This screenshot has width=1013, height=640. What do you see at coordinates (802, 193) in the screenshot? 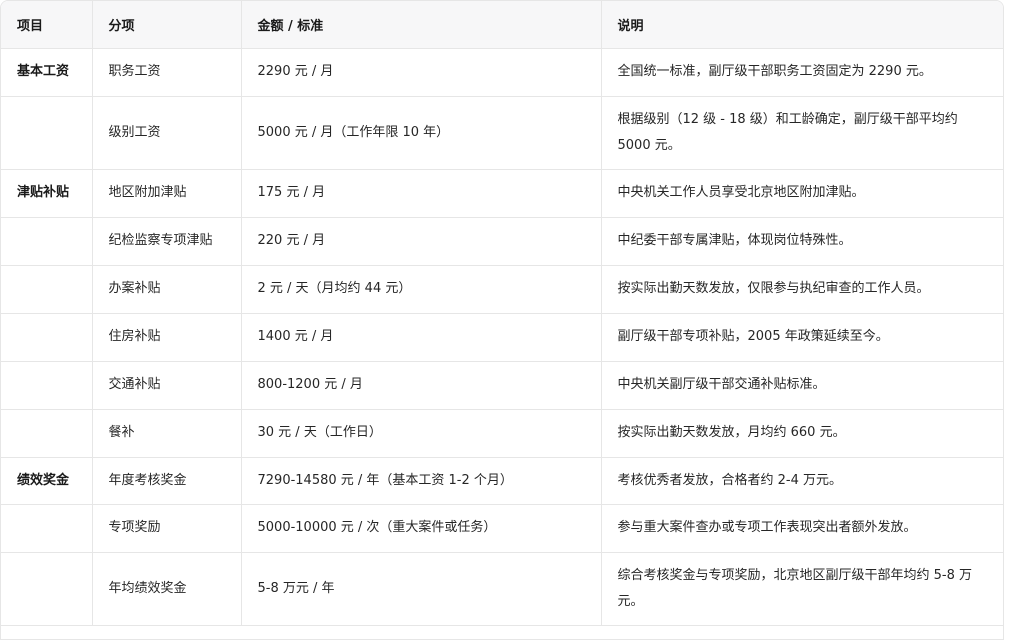
I see `cell-note: 中央机关工作人员享受北京地区附加津贴。` at bounding box center [802, 193].